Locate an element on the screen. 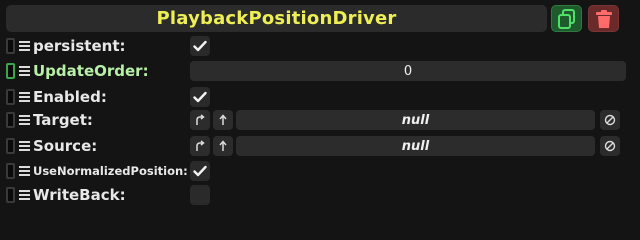 The width and height of the screenshot is (640, 240). use-normalized-position-checkbox is located at coordinates (200, 171).